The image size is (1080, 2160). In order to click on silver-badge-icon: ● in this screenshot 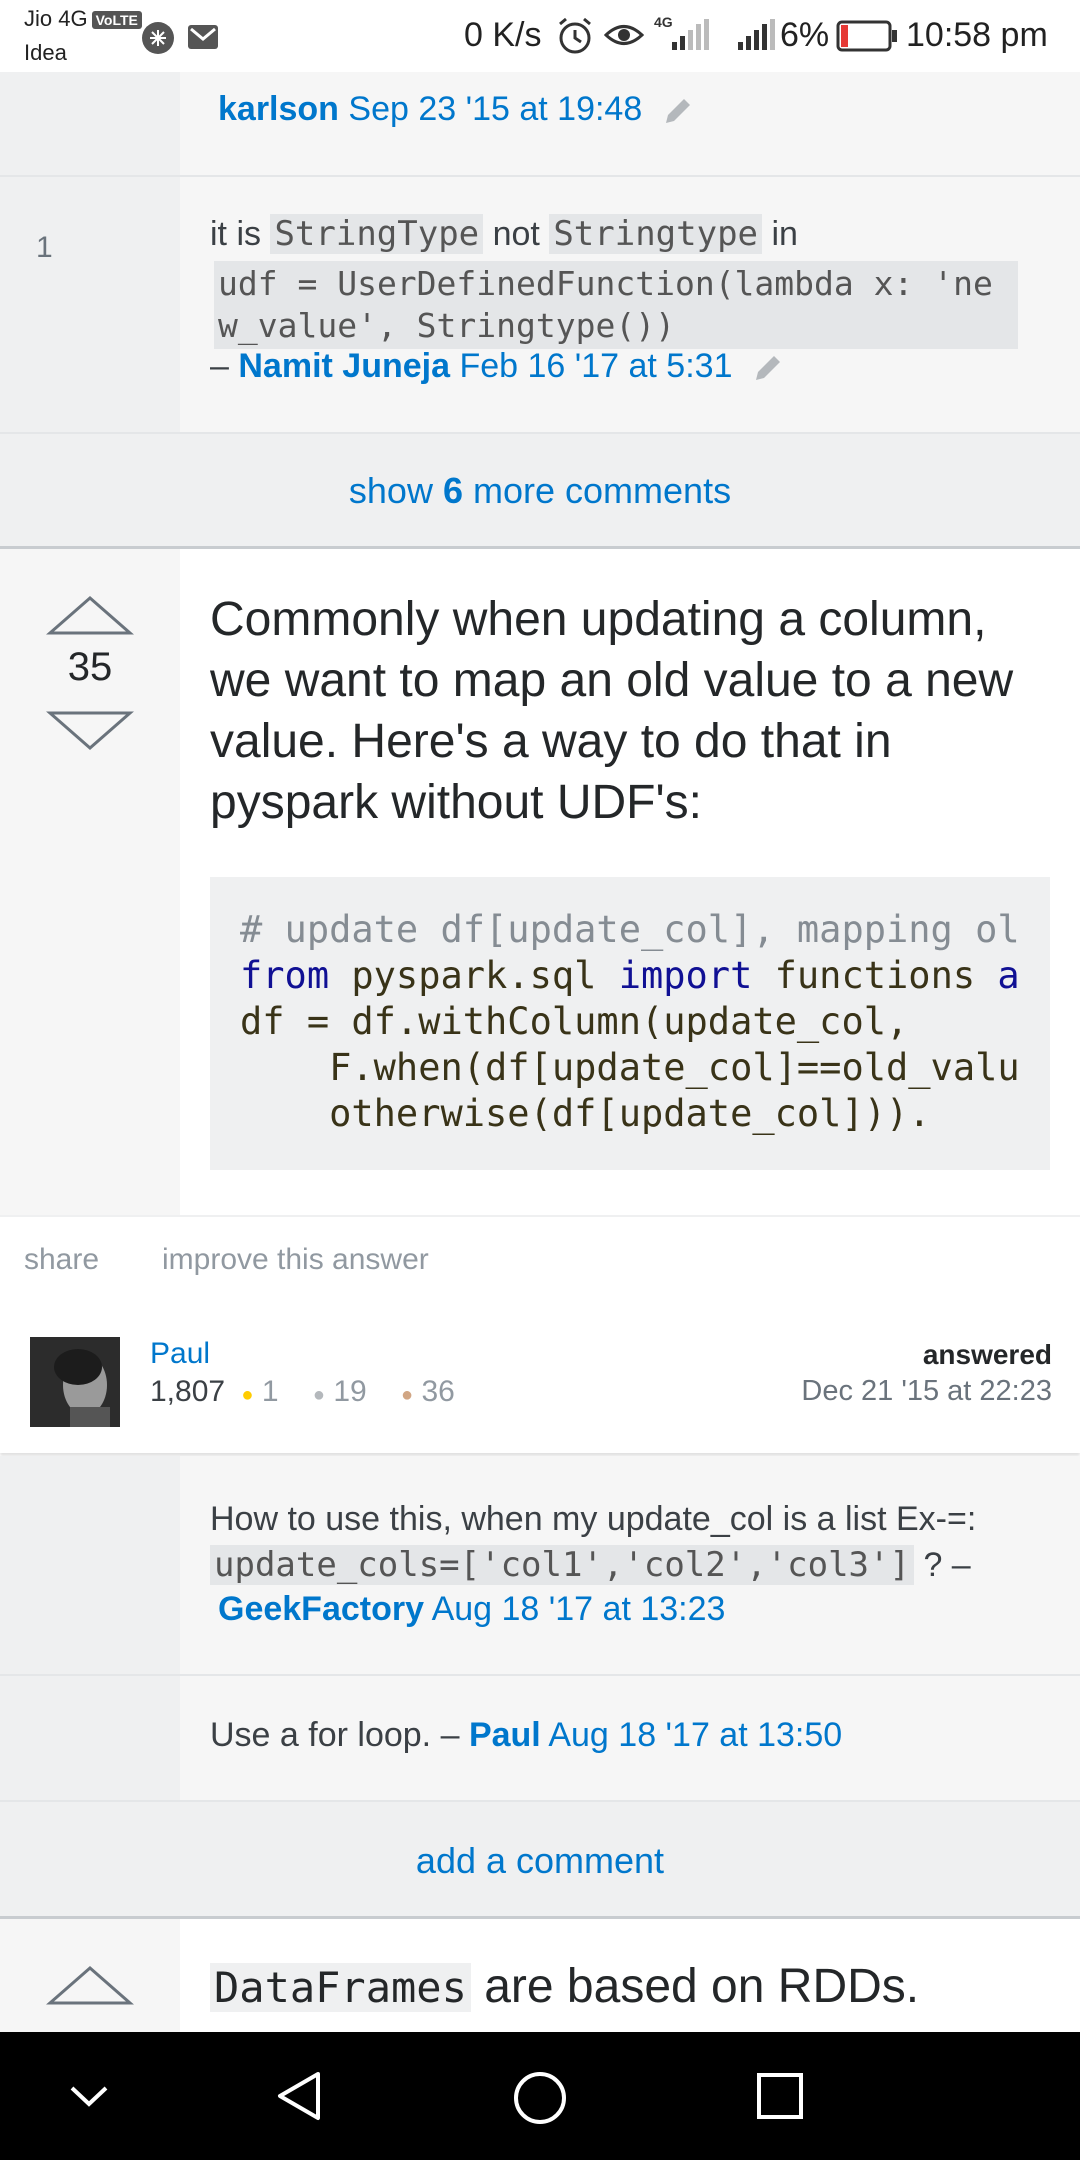, I will do `click(318, 1395)`.